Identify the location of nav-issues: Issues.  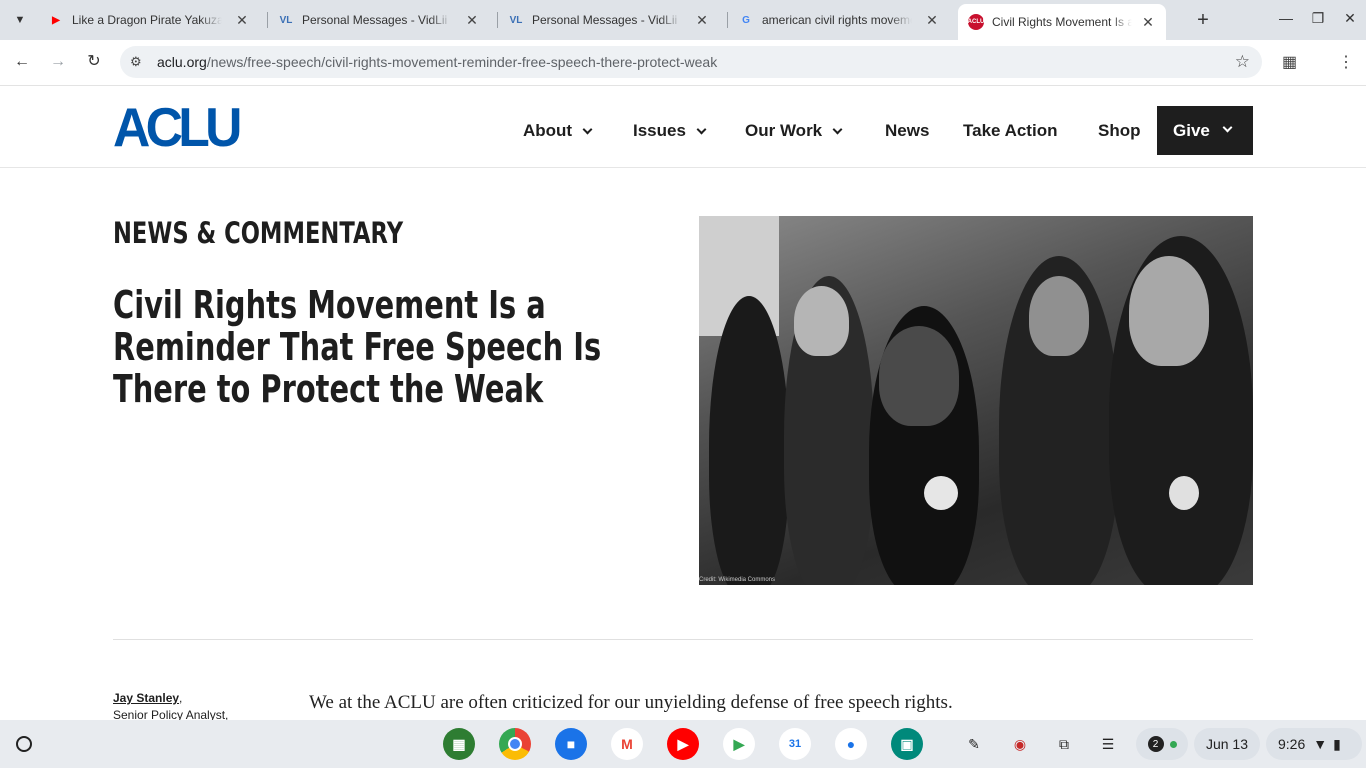
(670, 131).